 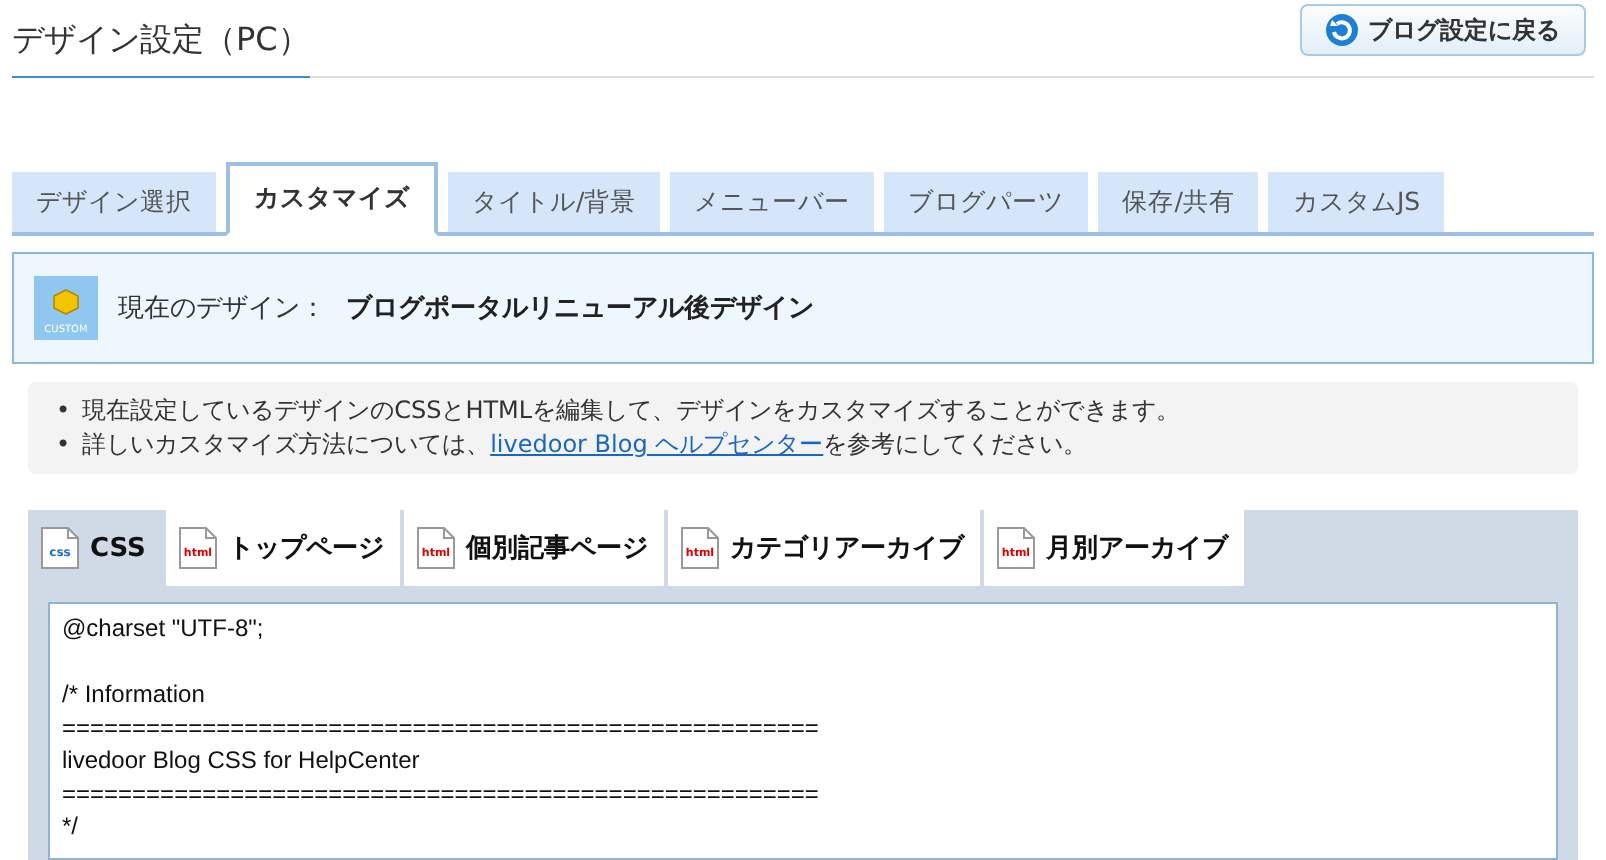 I want to click on note-text: 現在設定しているデザインのCSSとHTMLを編集して、デザインをカスタマイズすることができます。, so click(x=631, y=411).